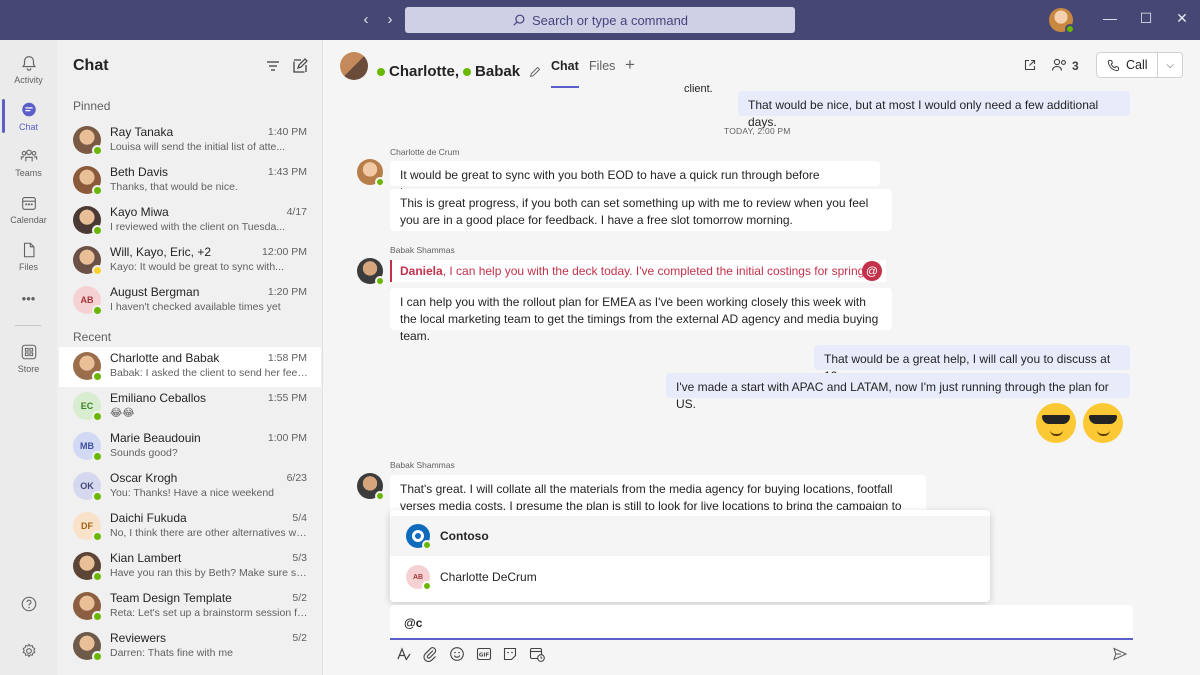 Image resolution: width=1200 pixels, height=675 pixels. I want to click on chevron-right-icon: ›, so click(390, 19).